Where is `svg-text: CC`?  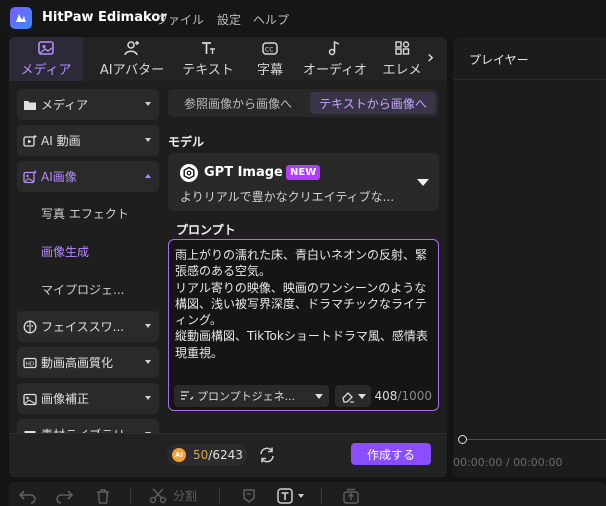 svg-text: CC is located at coordinates (269, 50).